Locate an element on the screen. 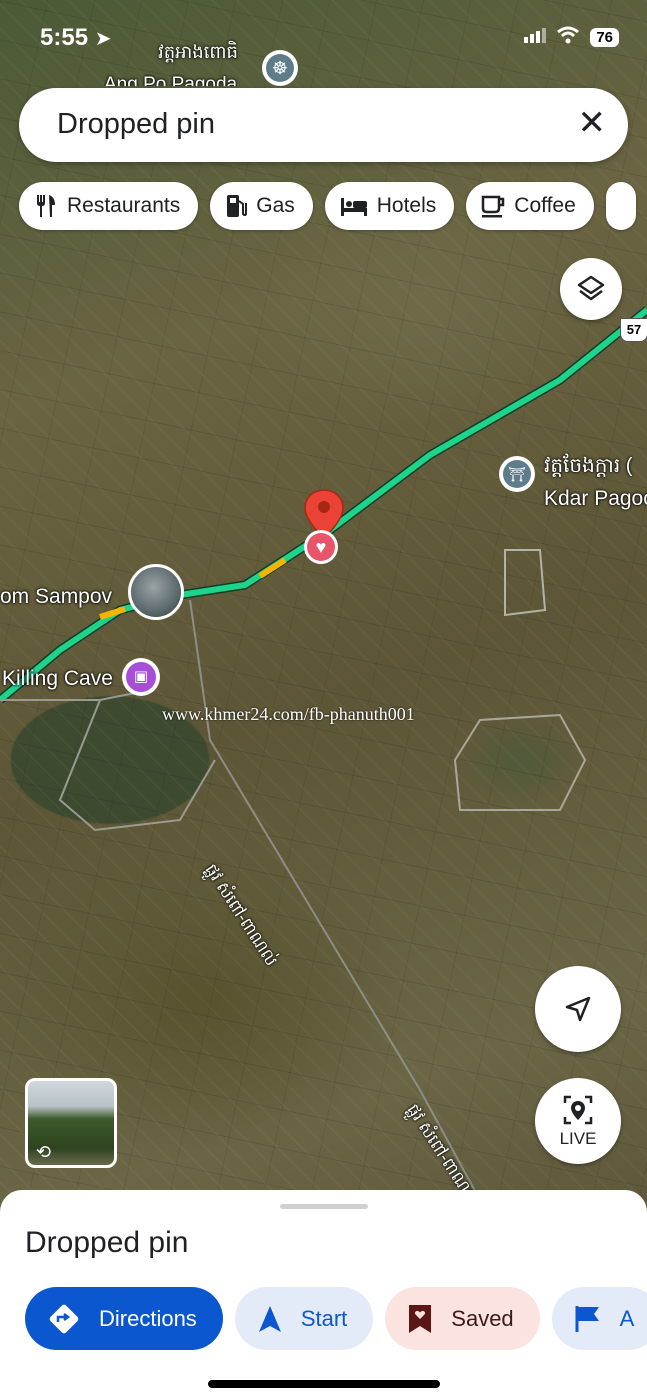 The height and width of the screenshot is (1400, 647). flag-icon is located at coordinates (587, 1318).